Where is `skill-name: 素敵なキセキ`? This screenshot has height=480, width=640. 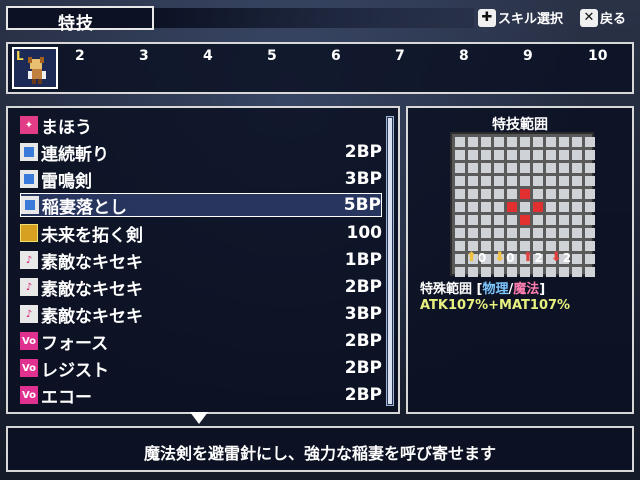 skill-name: 素敵なキセキ is located at coordinates (92, 289).